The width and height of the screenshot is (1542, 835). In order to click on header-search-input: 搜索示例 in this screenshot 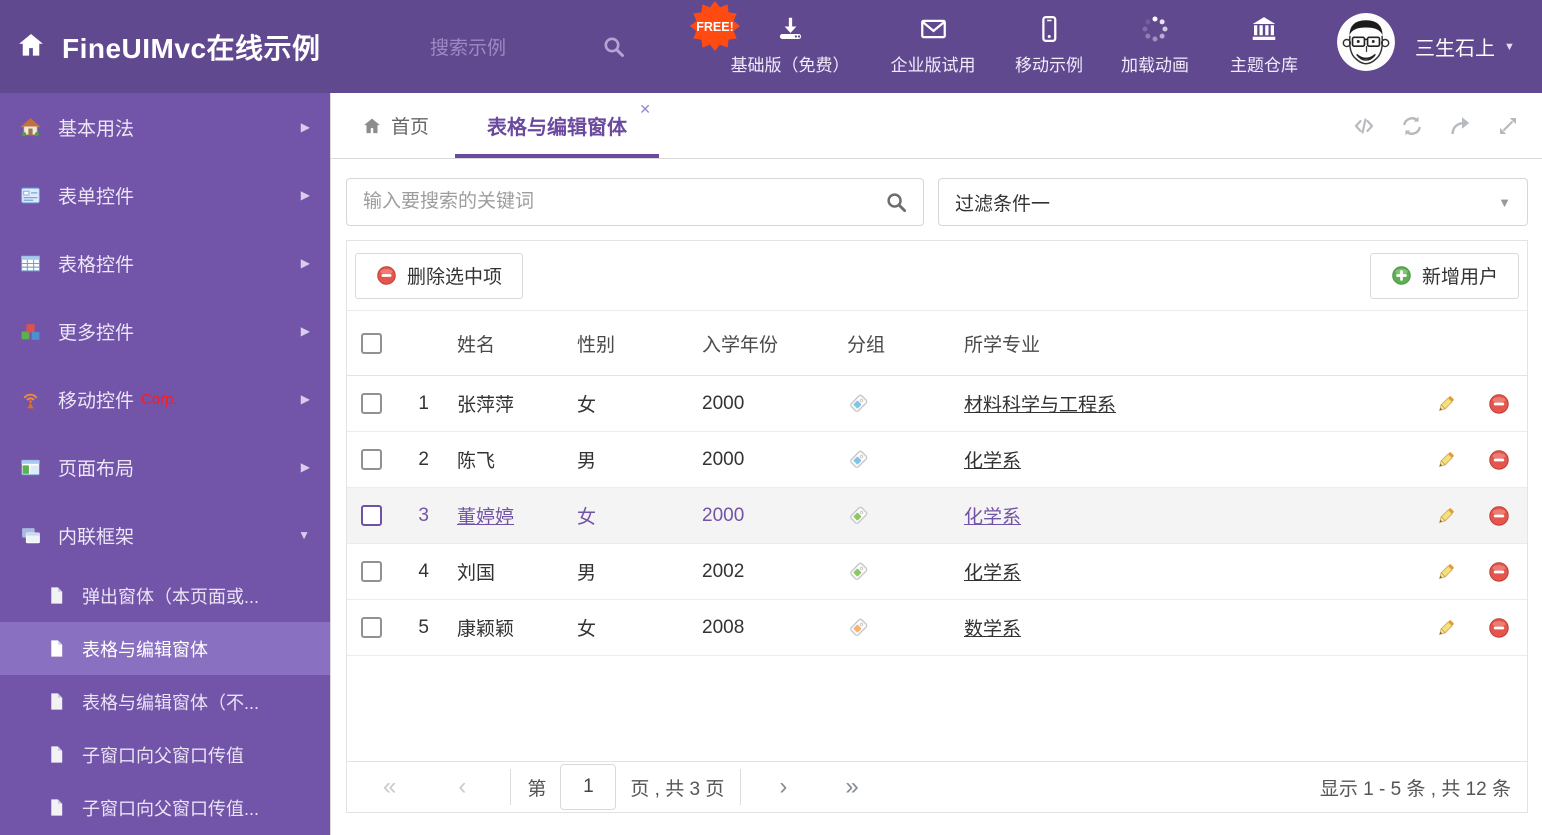, I will do `click(468, 46)`.